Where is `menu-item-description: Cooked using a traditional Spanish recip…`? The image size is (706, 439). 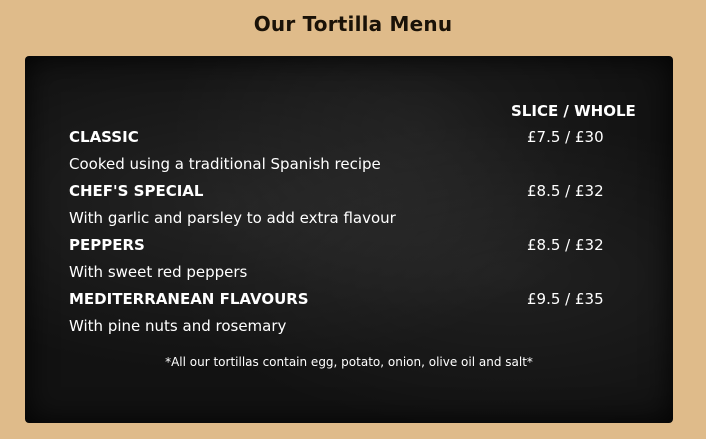 menu-item-description: Cooked using a traditional Spanish recip… is located at coordinates (225, 164).